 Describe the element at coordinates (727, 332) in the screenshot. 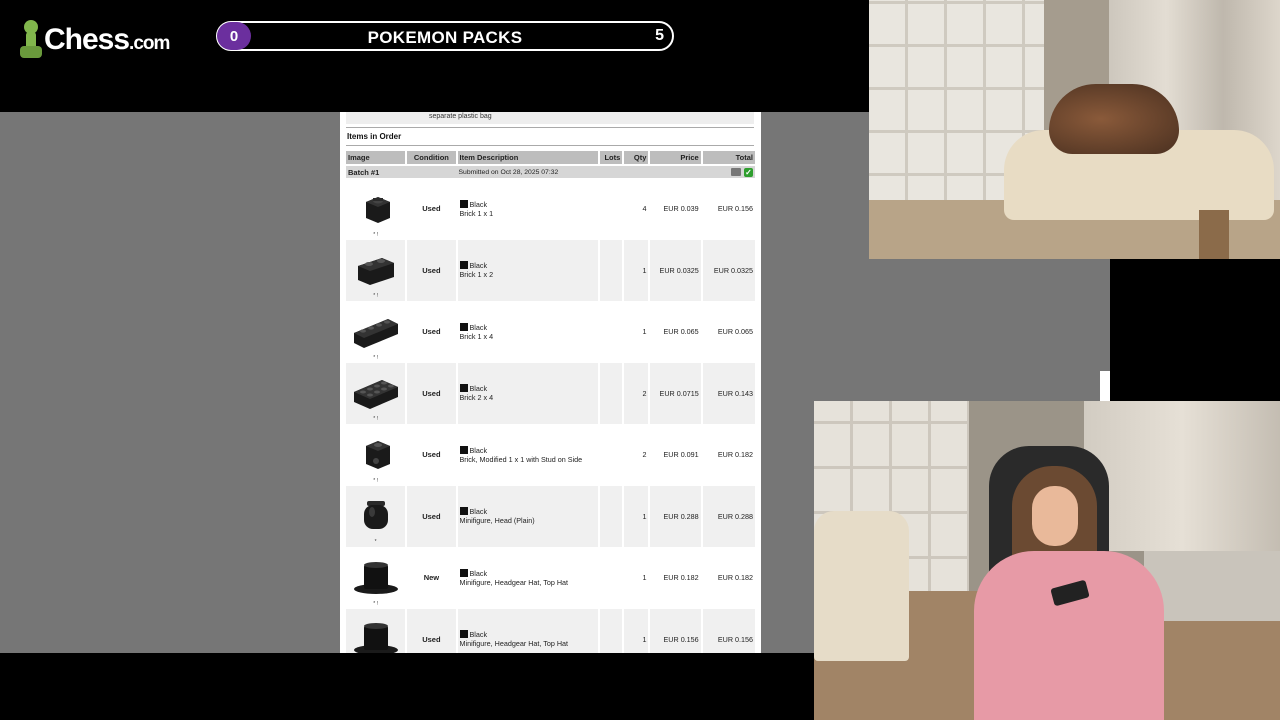

I see `item-total: EUR 0.065` at that location.